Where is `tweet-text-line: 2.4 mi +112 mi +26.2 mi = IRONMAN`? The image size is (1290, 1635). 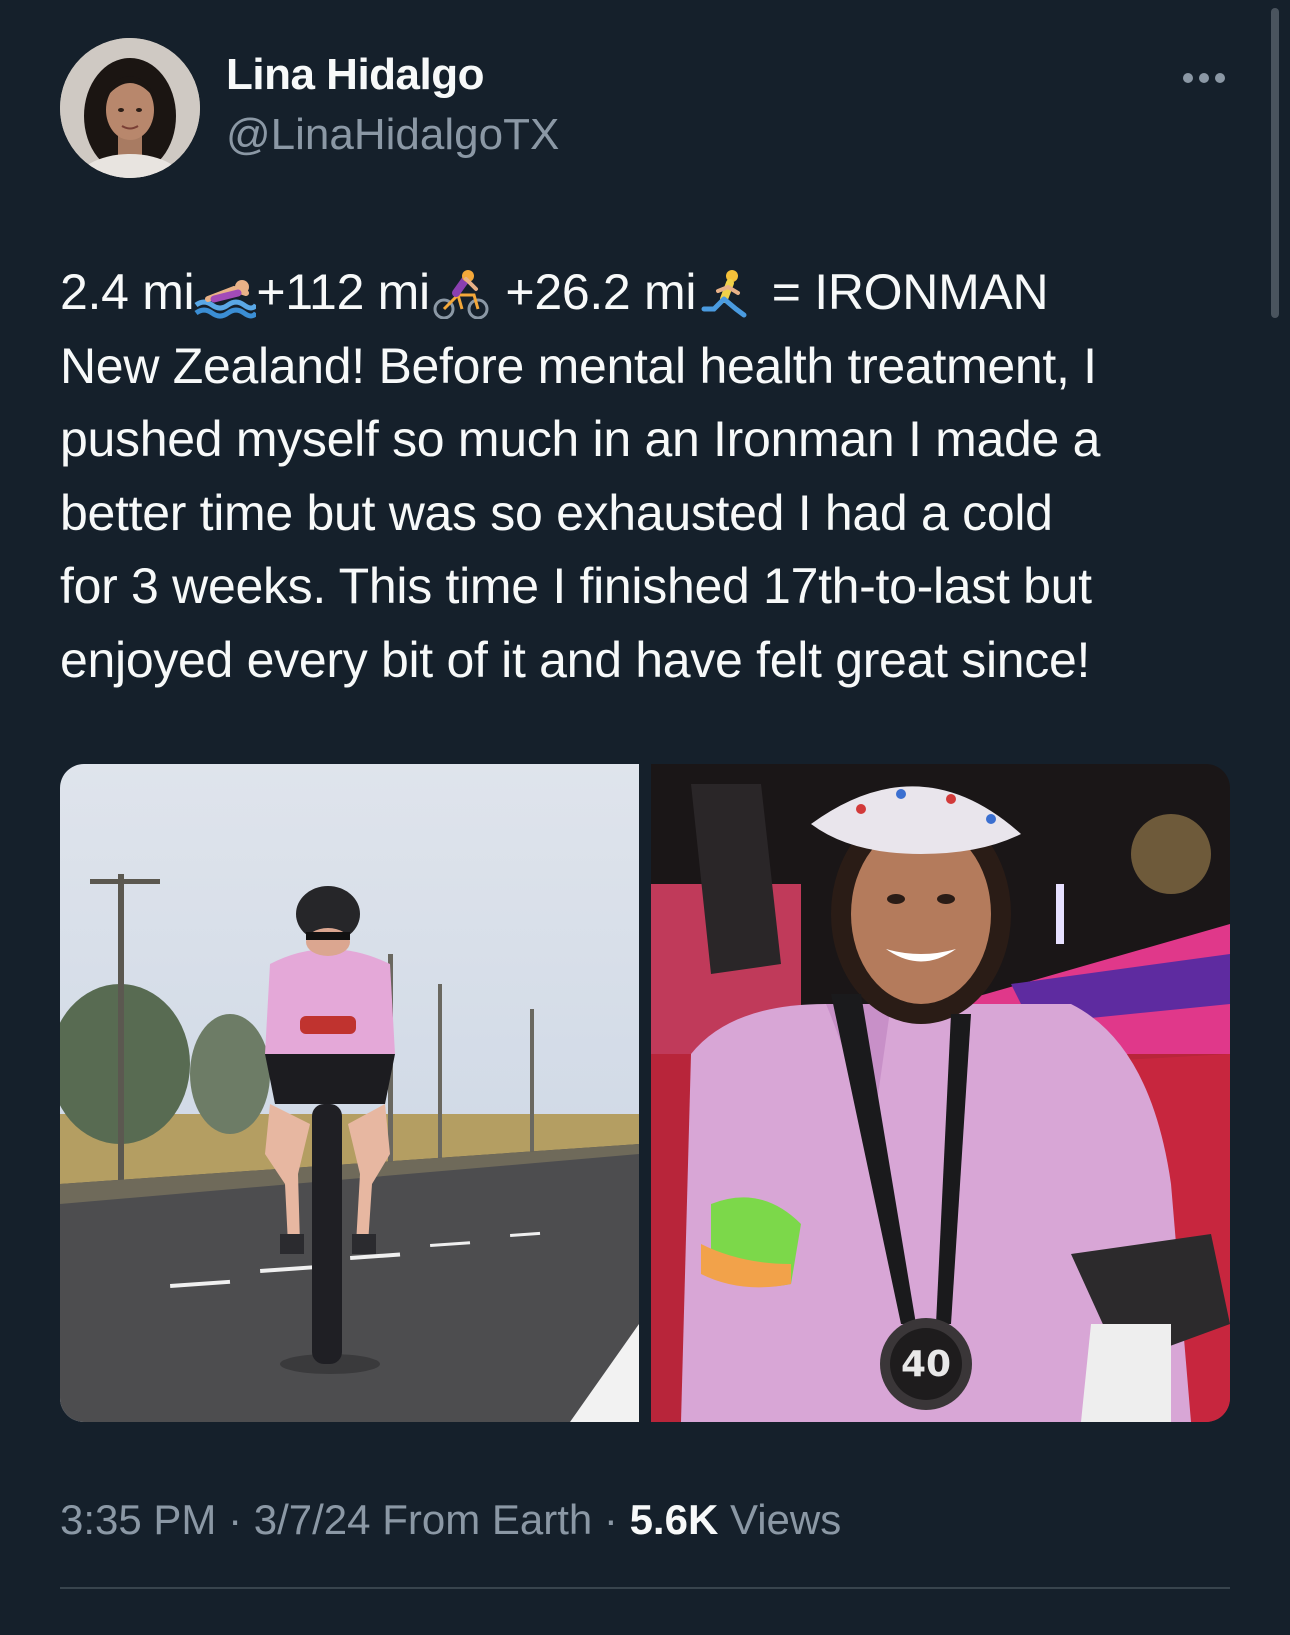
tweet-text-line: 2.4 mi +112 mi +26.2 mi = IRONMAN is located at coordinates (650, 293).